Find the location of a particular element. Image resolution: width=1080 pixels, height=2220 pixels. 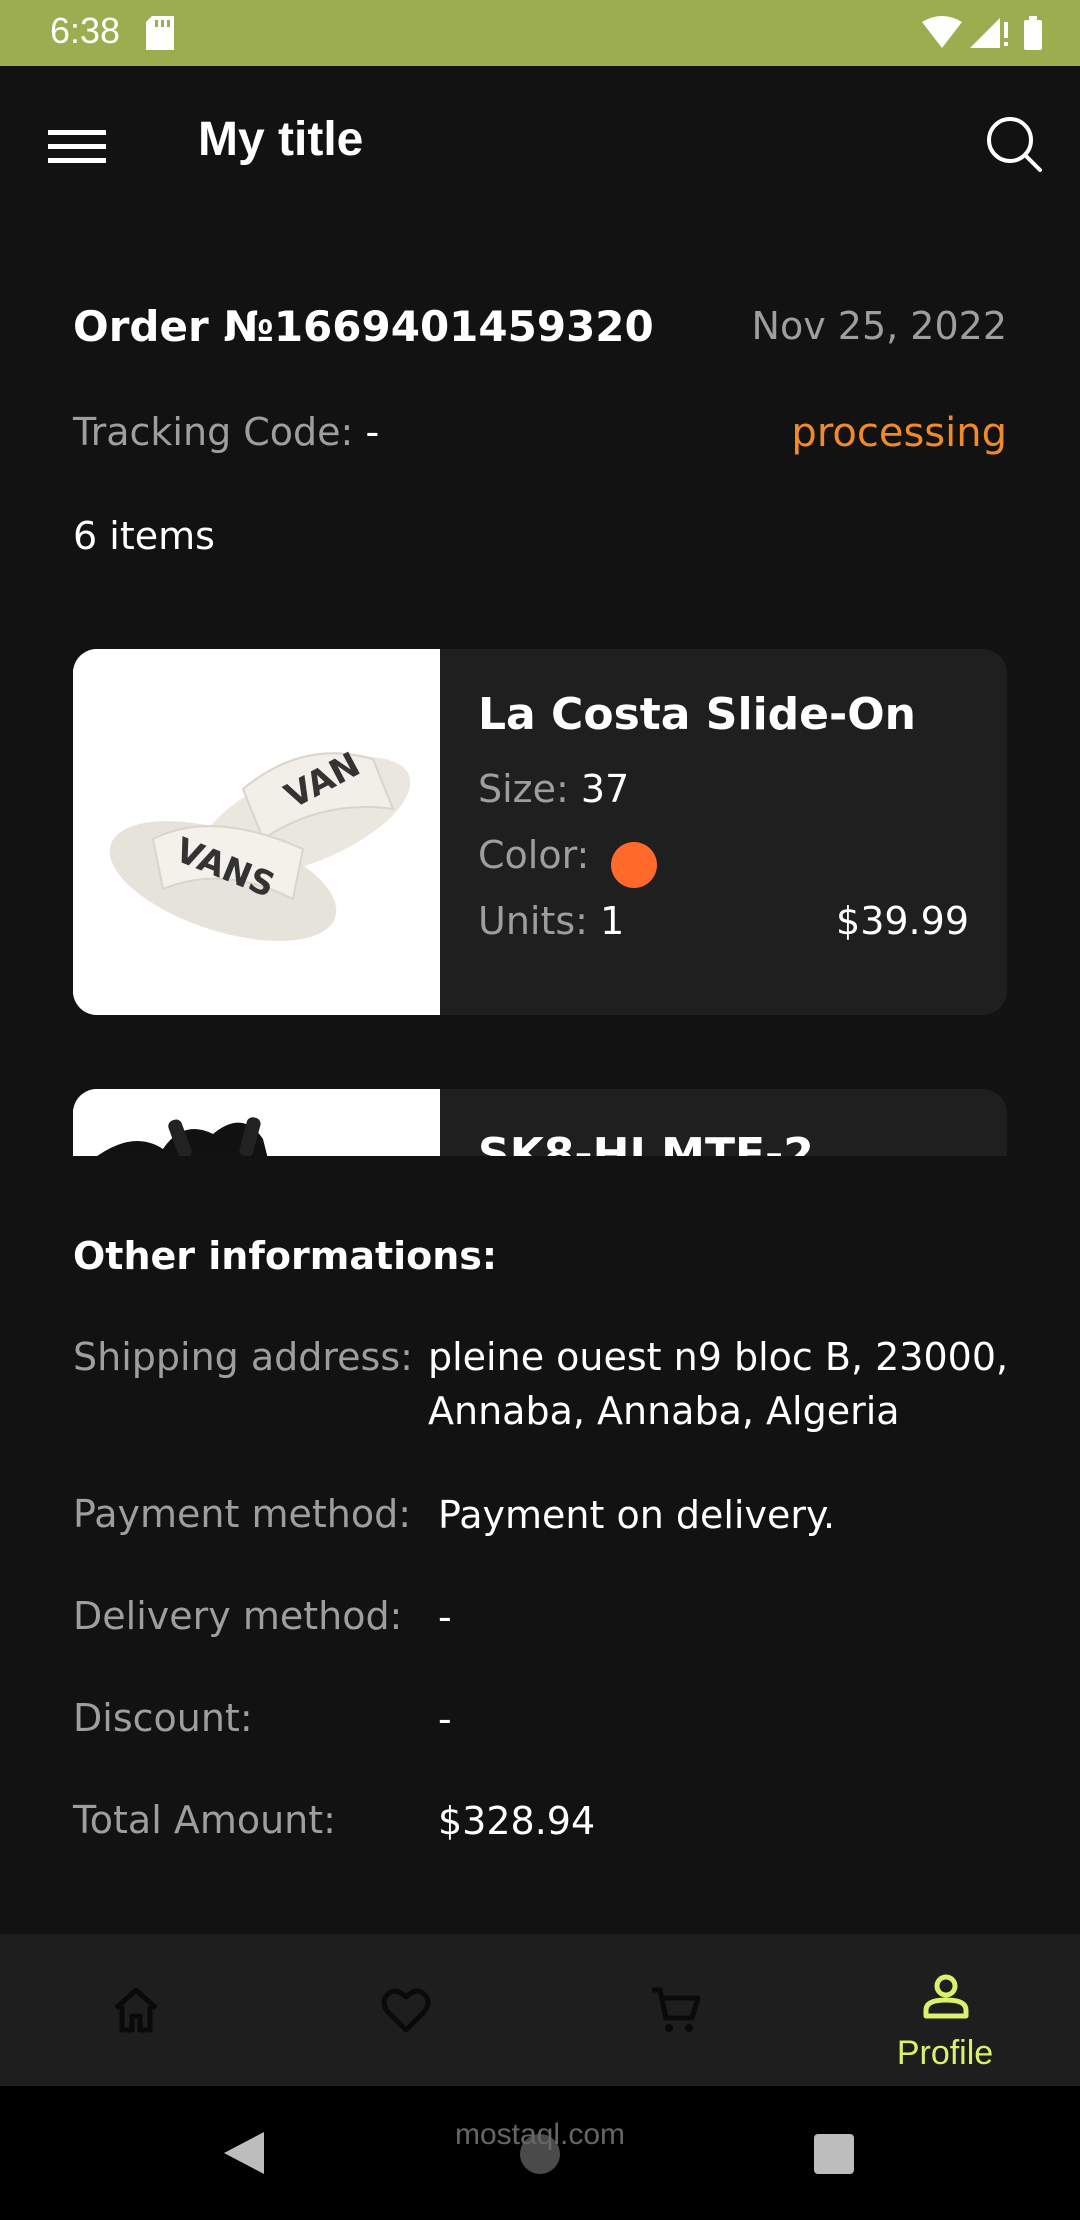

nav-home is located at coordinates (135, 2010).